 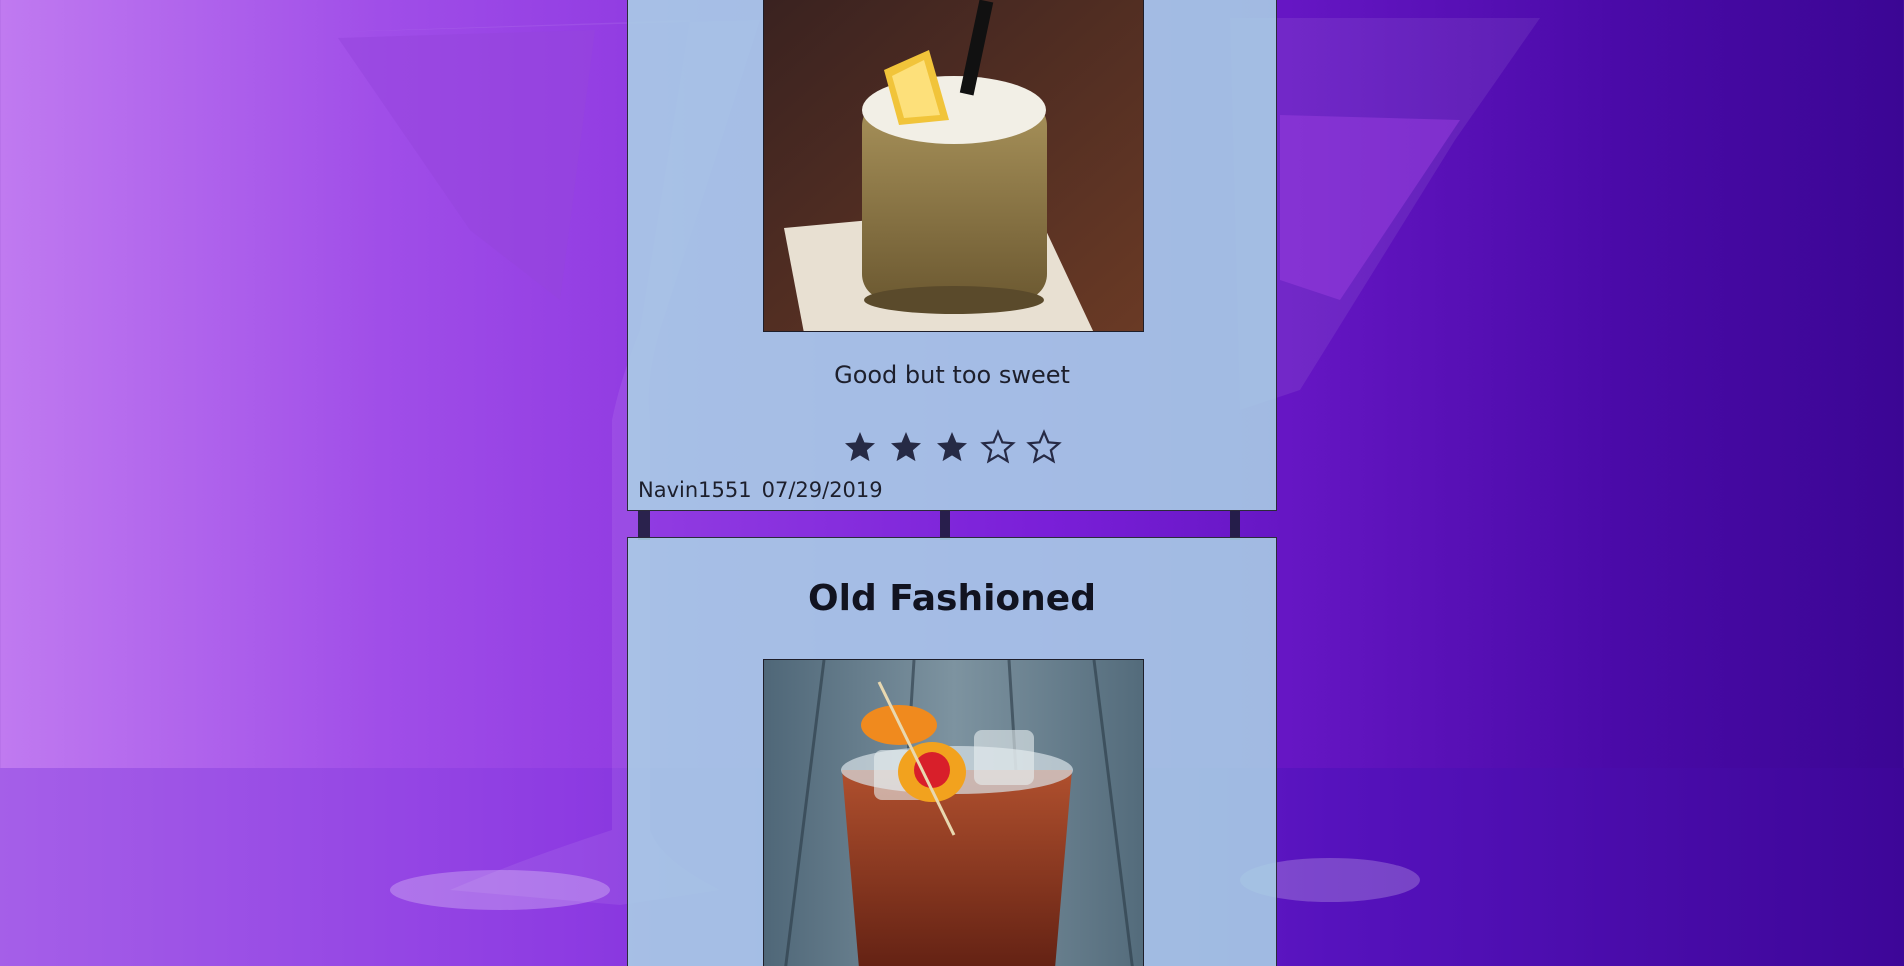 What do you see at coordinates (952, 598) in the screenshot?
I see `drink-title: Old Fashioned` at bounding box center [952, 598].